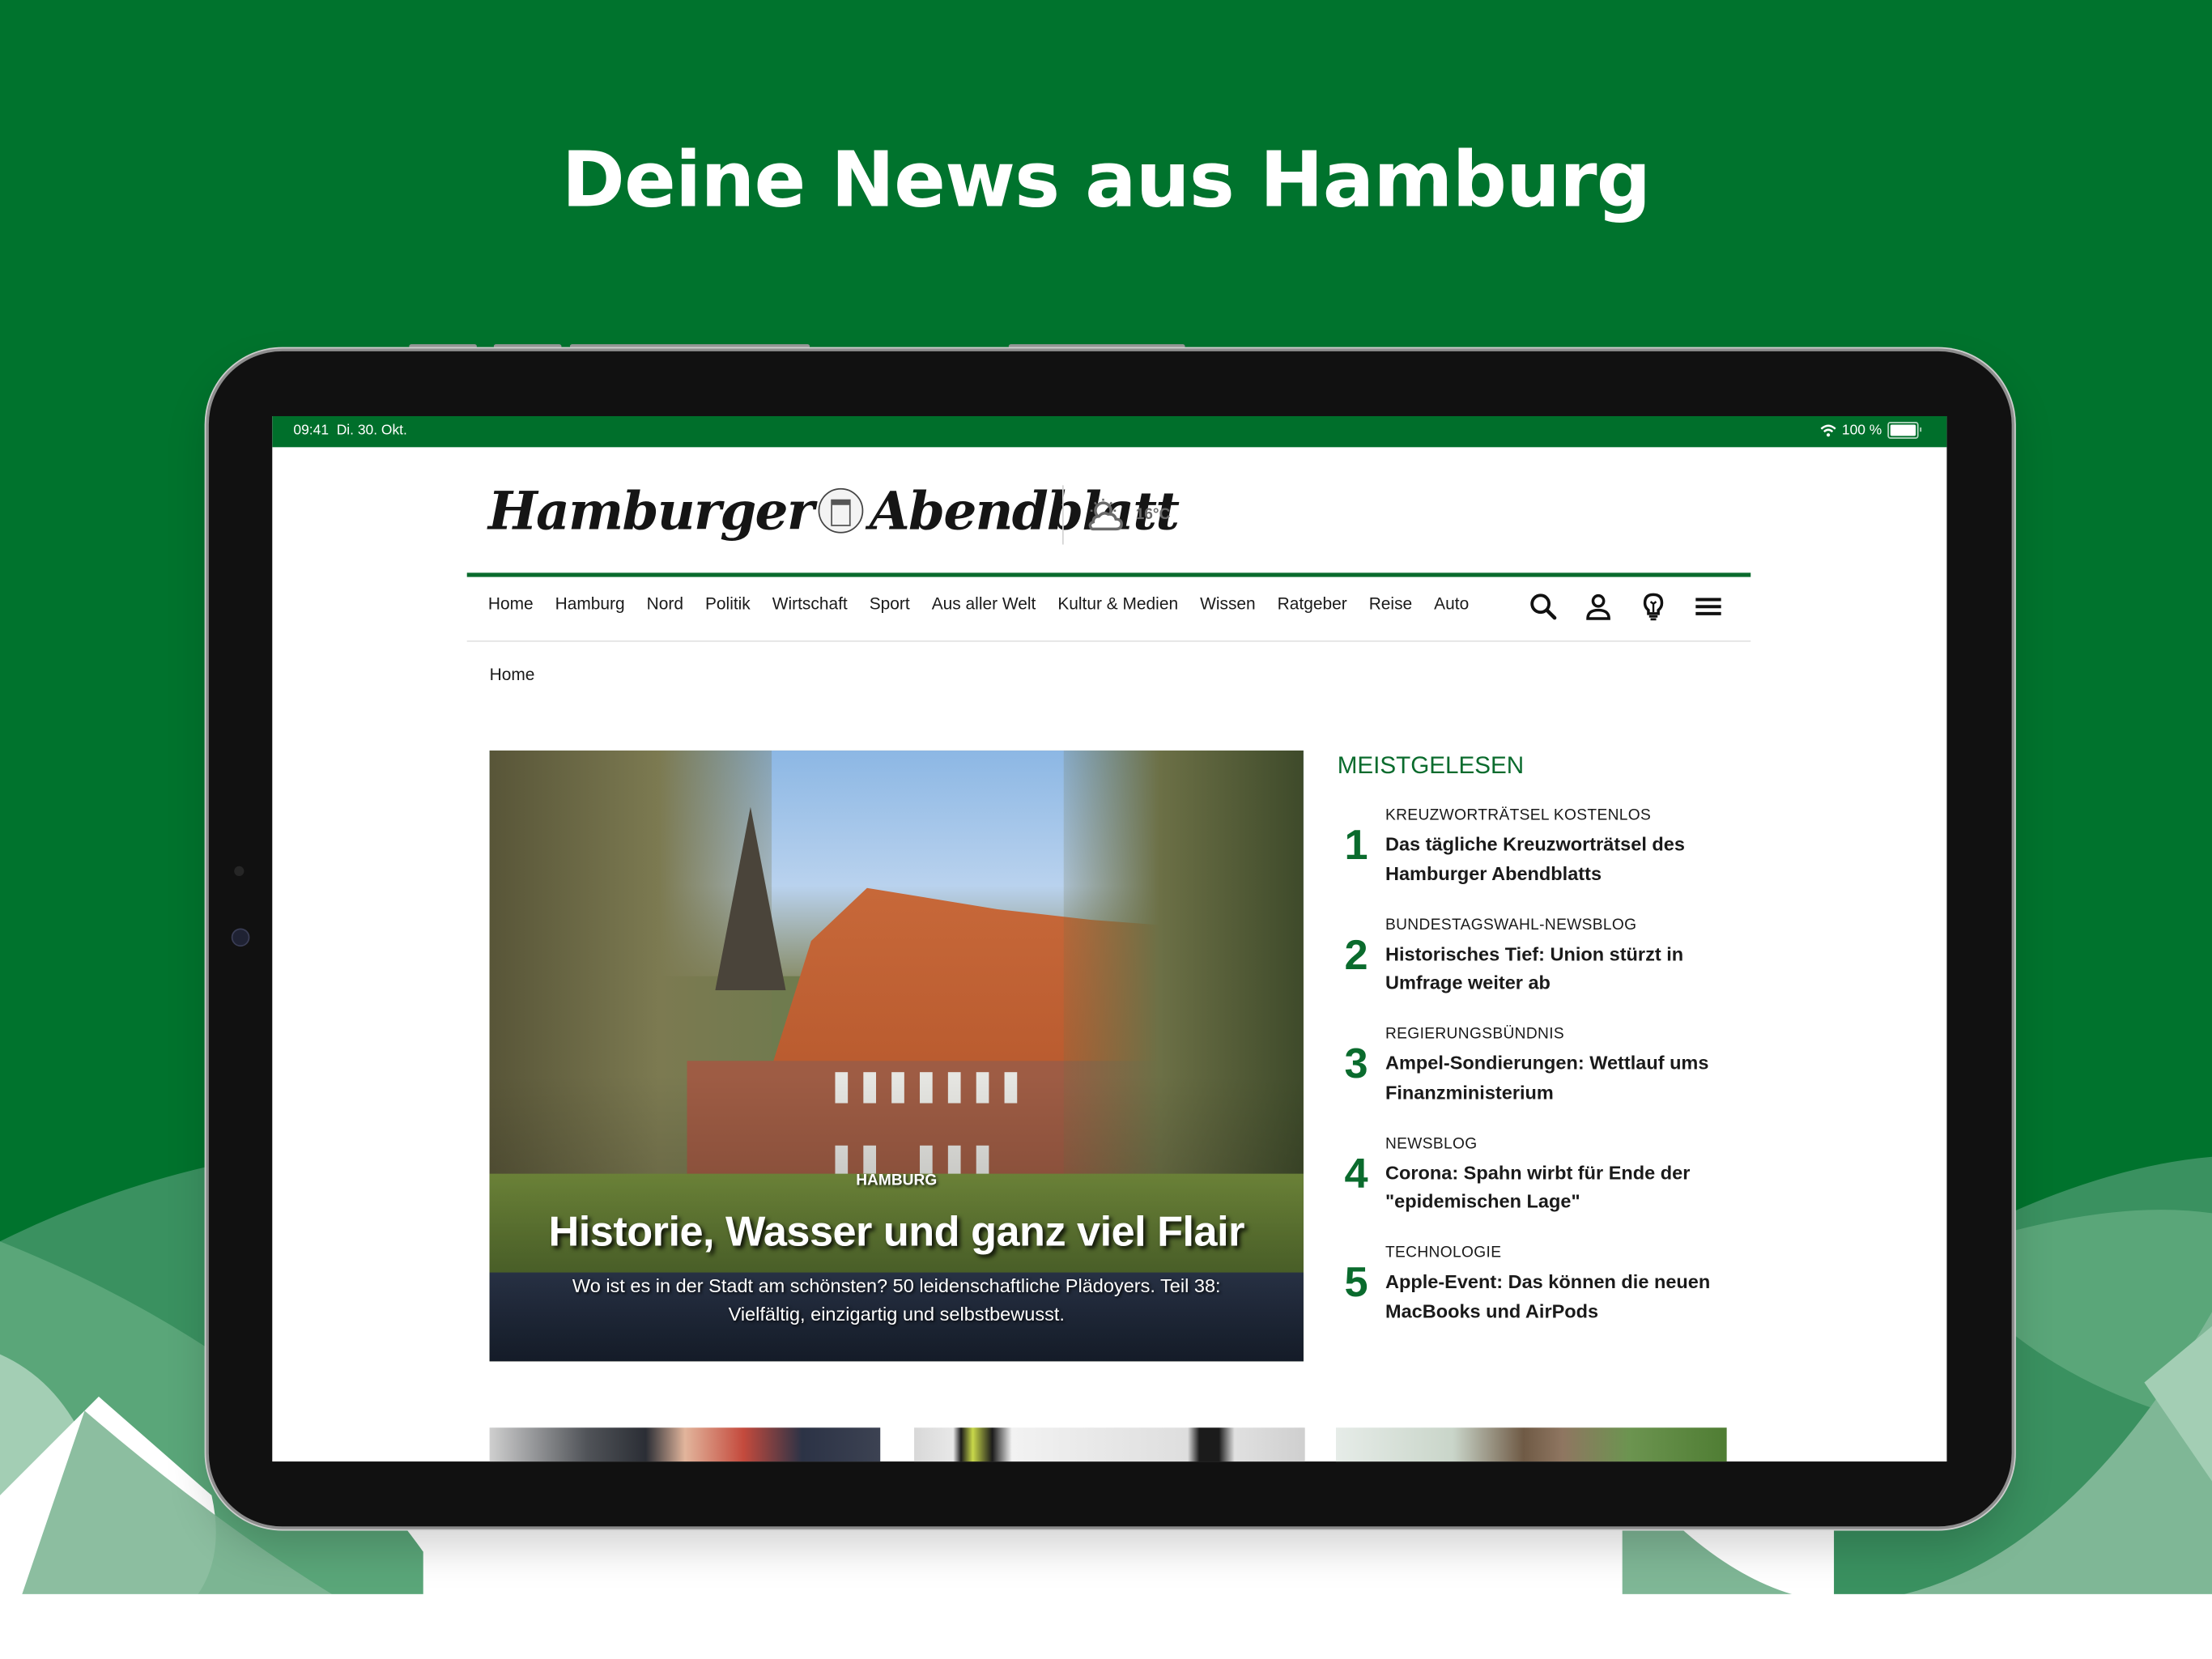  I want to click on lightbulb-icon, so click(1654, 606).